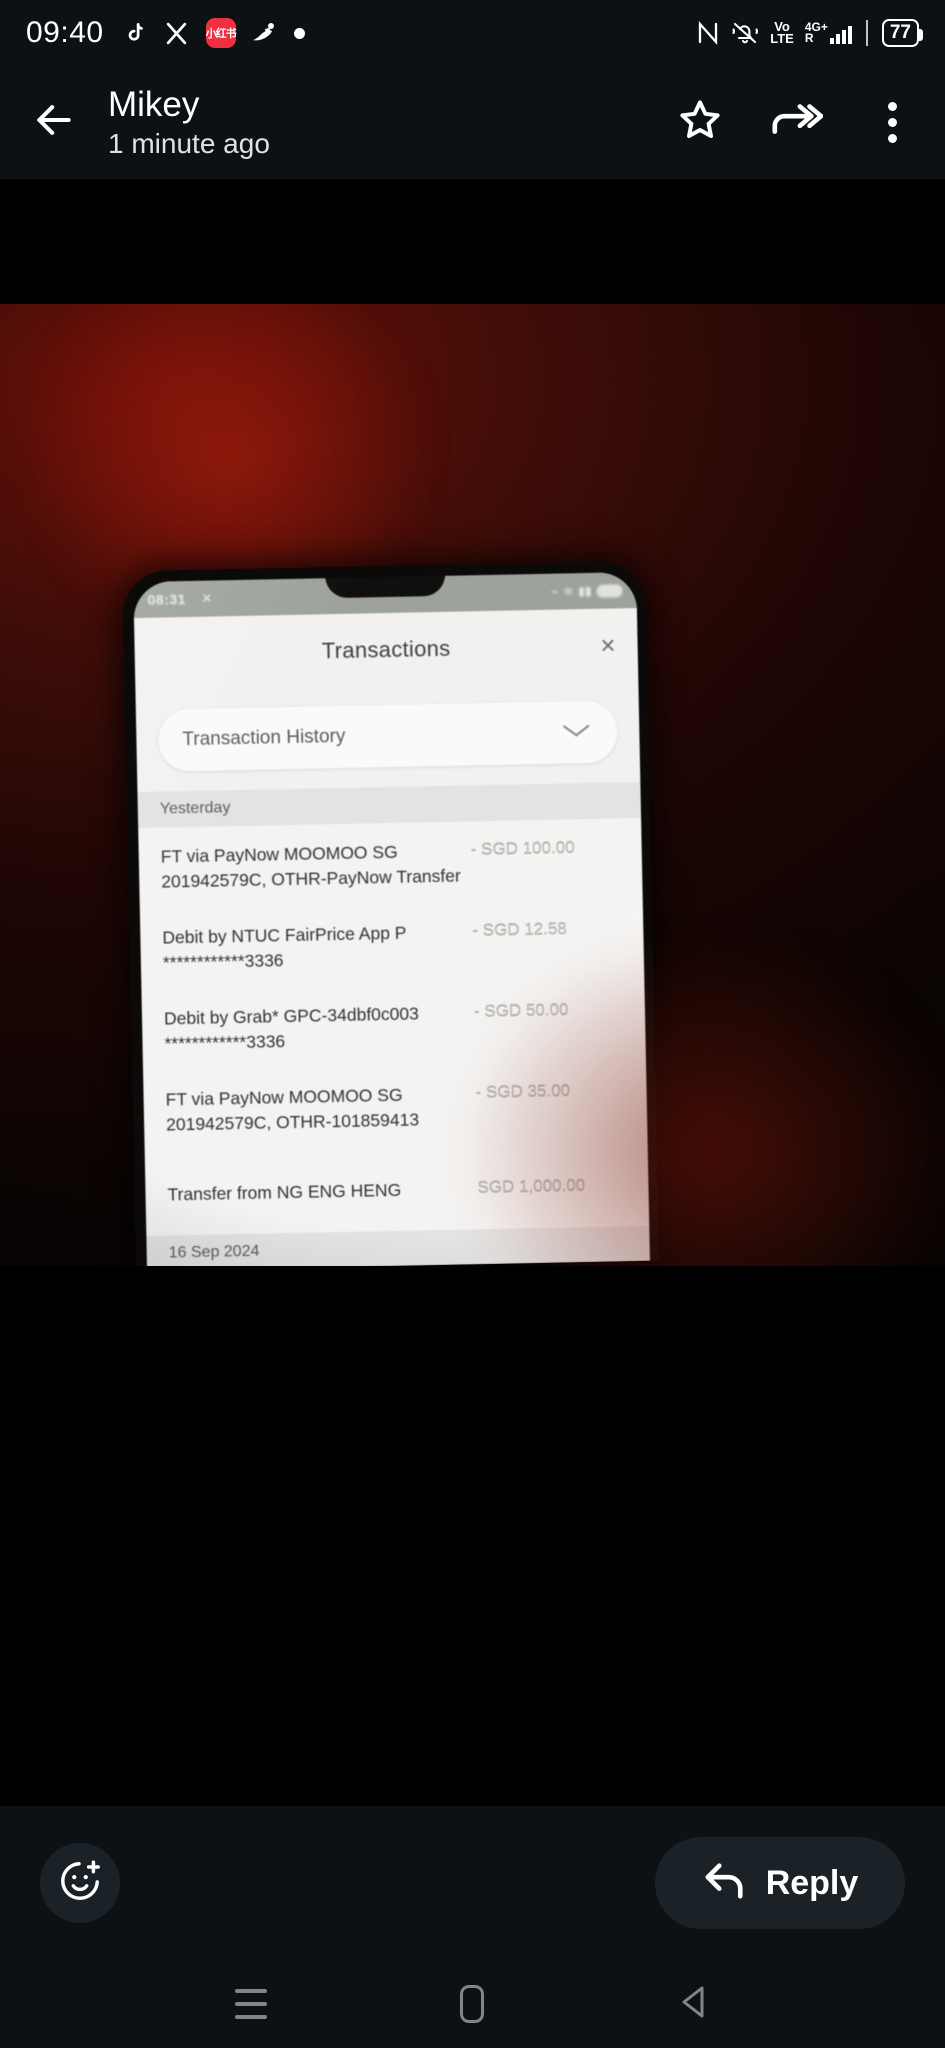 The image size is (945, 2048). I want to click on forward-button, so click(796, 123).